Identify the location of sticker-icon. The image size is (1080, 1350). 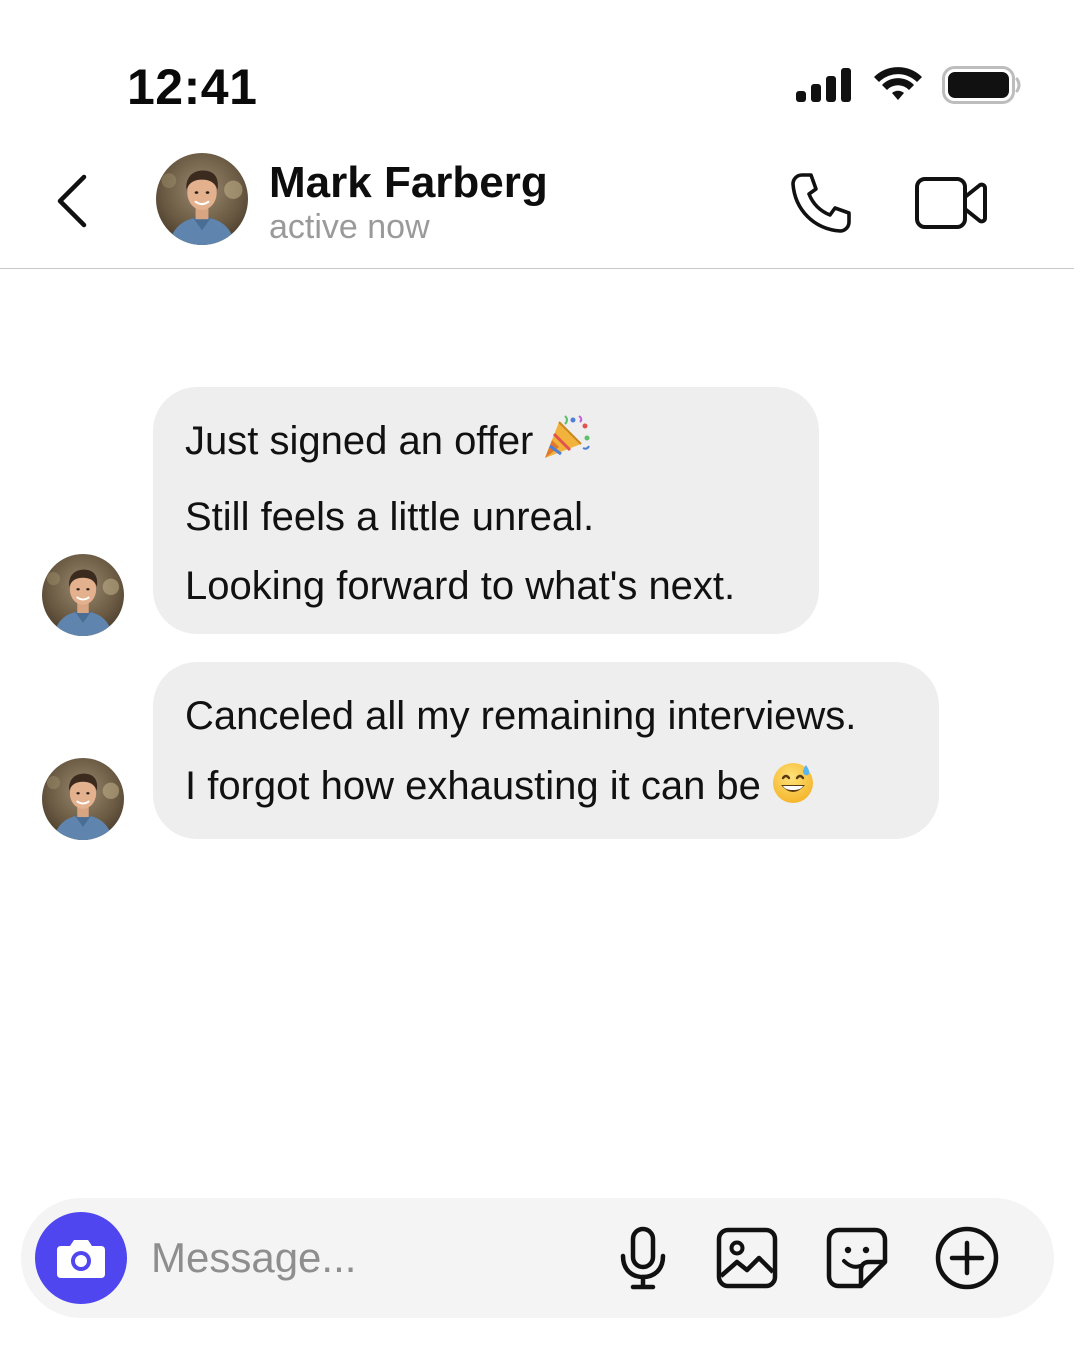
(857, 1258).